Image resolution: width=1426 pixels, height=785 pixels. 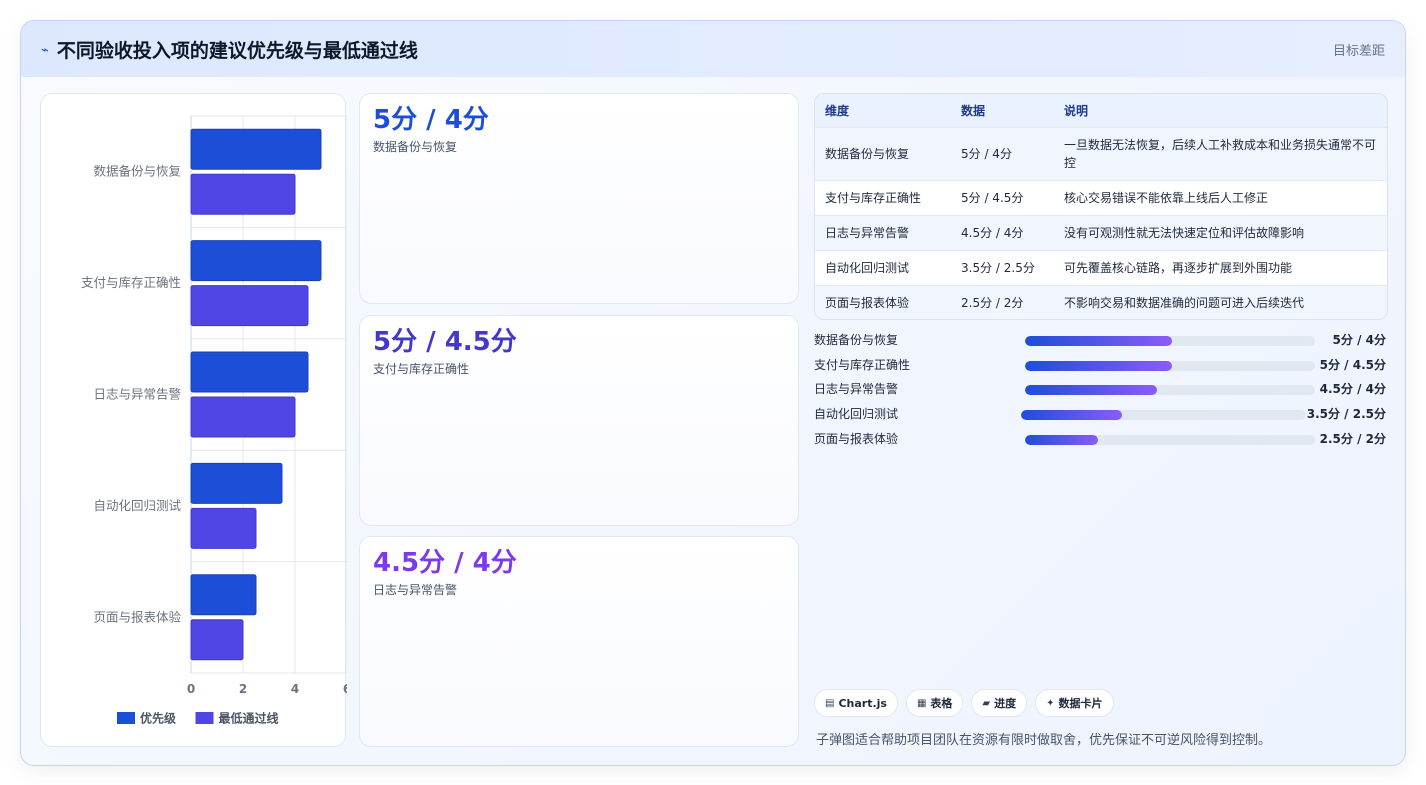 What do you see at coordinates (973, 110) in the screenshot?
I see `table-header-data: 数据` at bounding box center [973, 110].